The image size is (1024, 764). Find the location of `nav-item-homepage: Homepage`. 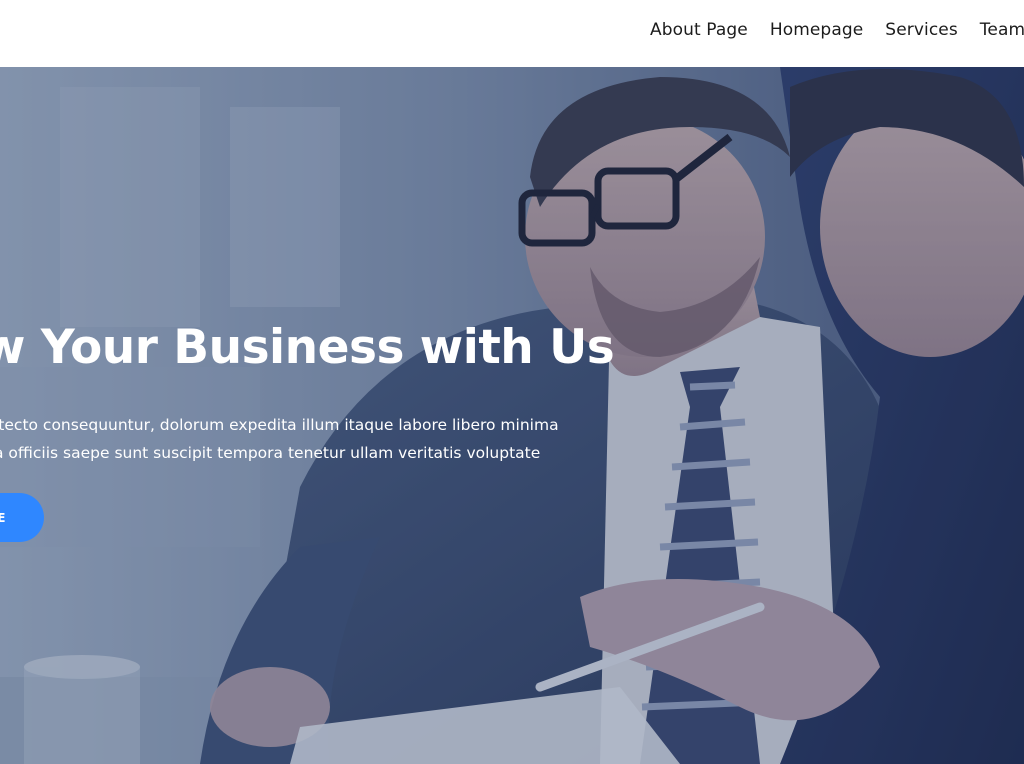

nav-item-homepage: Homepage is located at coordinates (816, 30).